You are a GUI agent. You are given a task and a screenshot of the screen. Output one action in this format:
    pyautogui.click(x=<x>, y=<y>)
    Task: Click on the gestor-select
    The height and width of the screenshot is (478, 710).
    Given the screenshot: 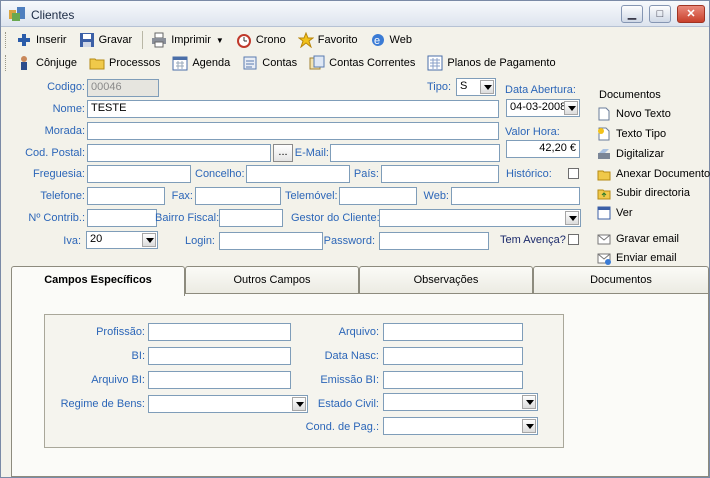 What is the action you would take?
    pyautogui.click(x=480, y=218)
    